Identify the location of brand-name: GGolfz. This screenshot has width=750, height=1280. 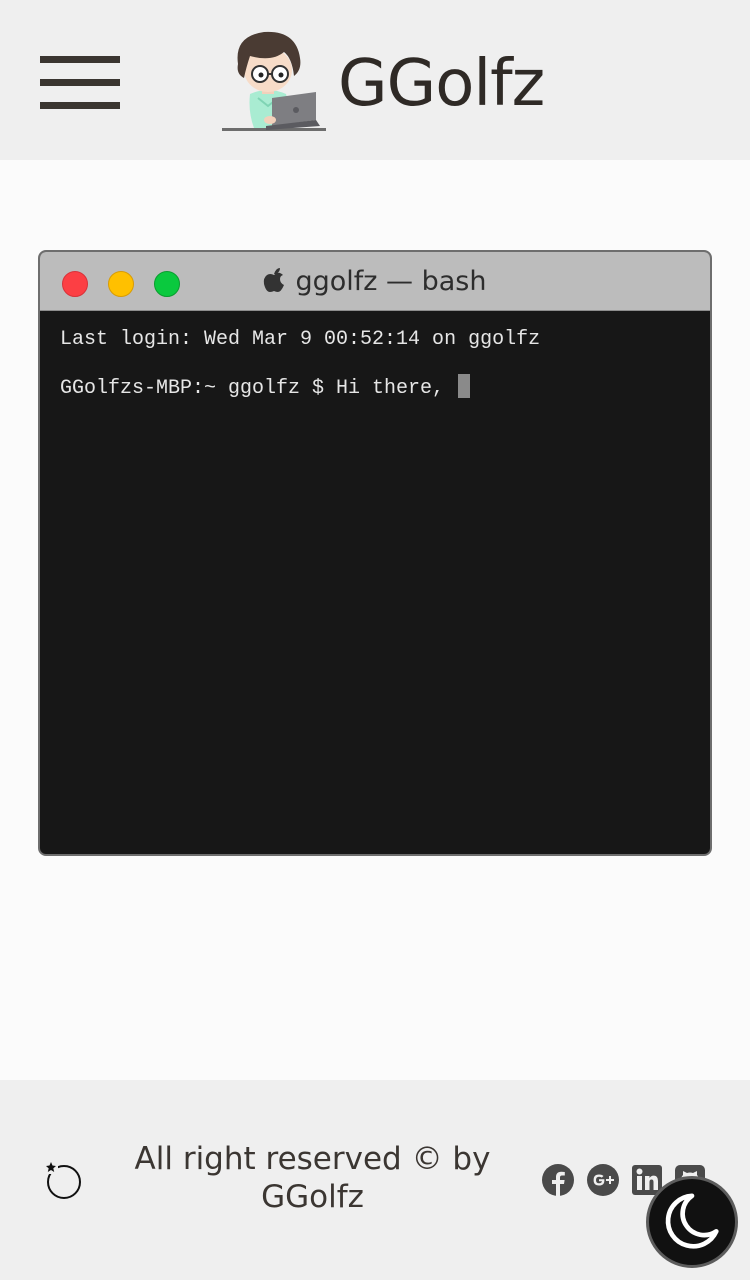
(441, 84).